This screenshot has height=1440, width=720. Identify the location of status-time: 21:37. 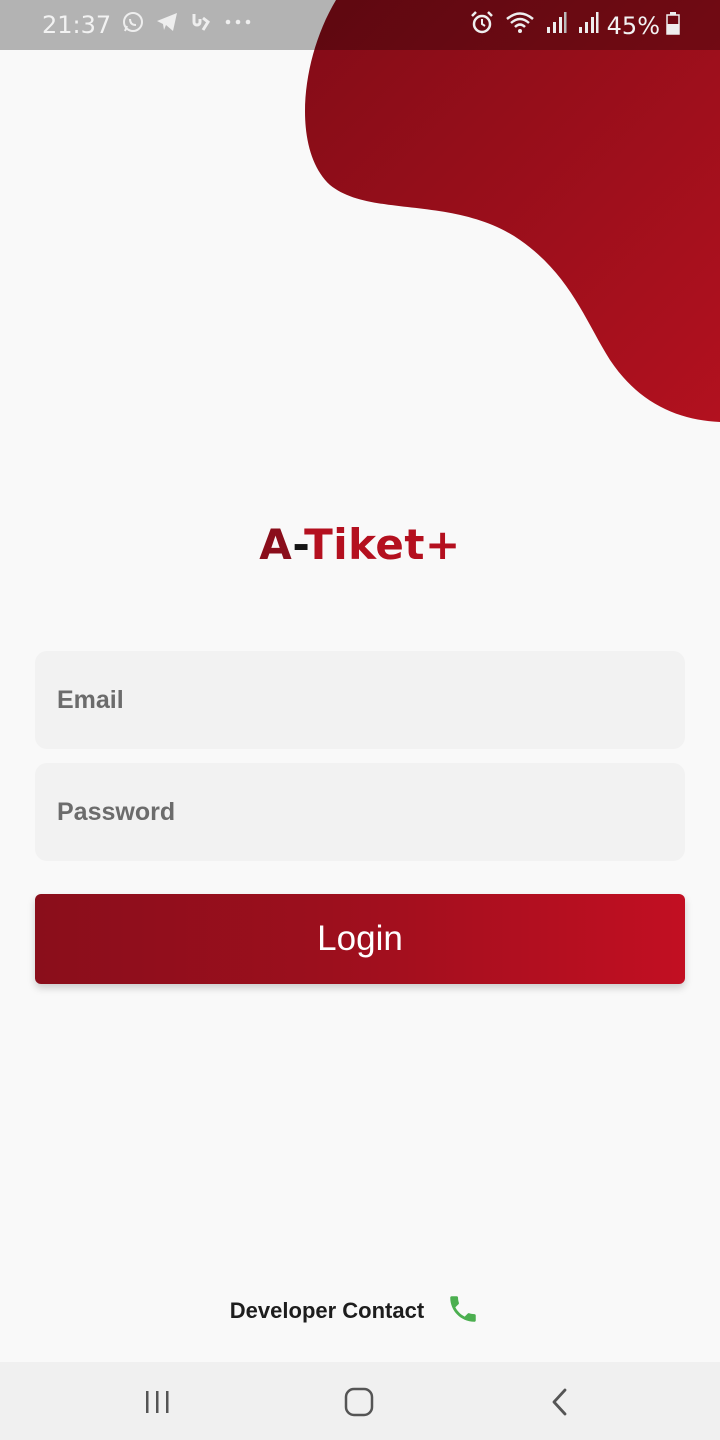
(77, 24).